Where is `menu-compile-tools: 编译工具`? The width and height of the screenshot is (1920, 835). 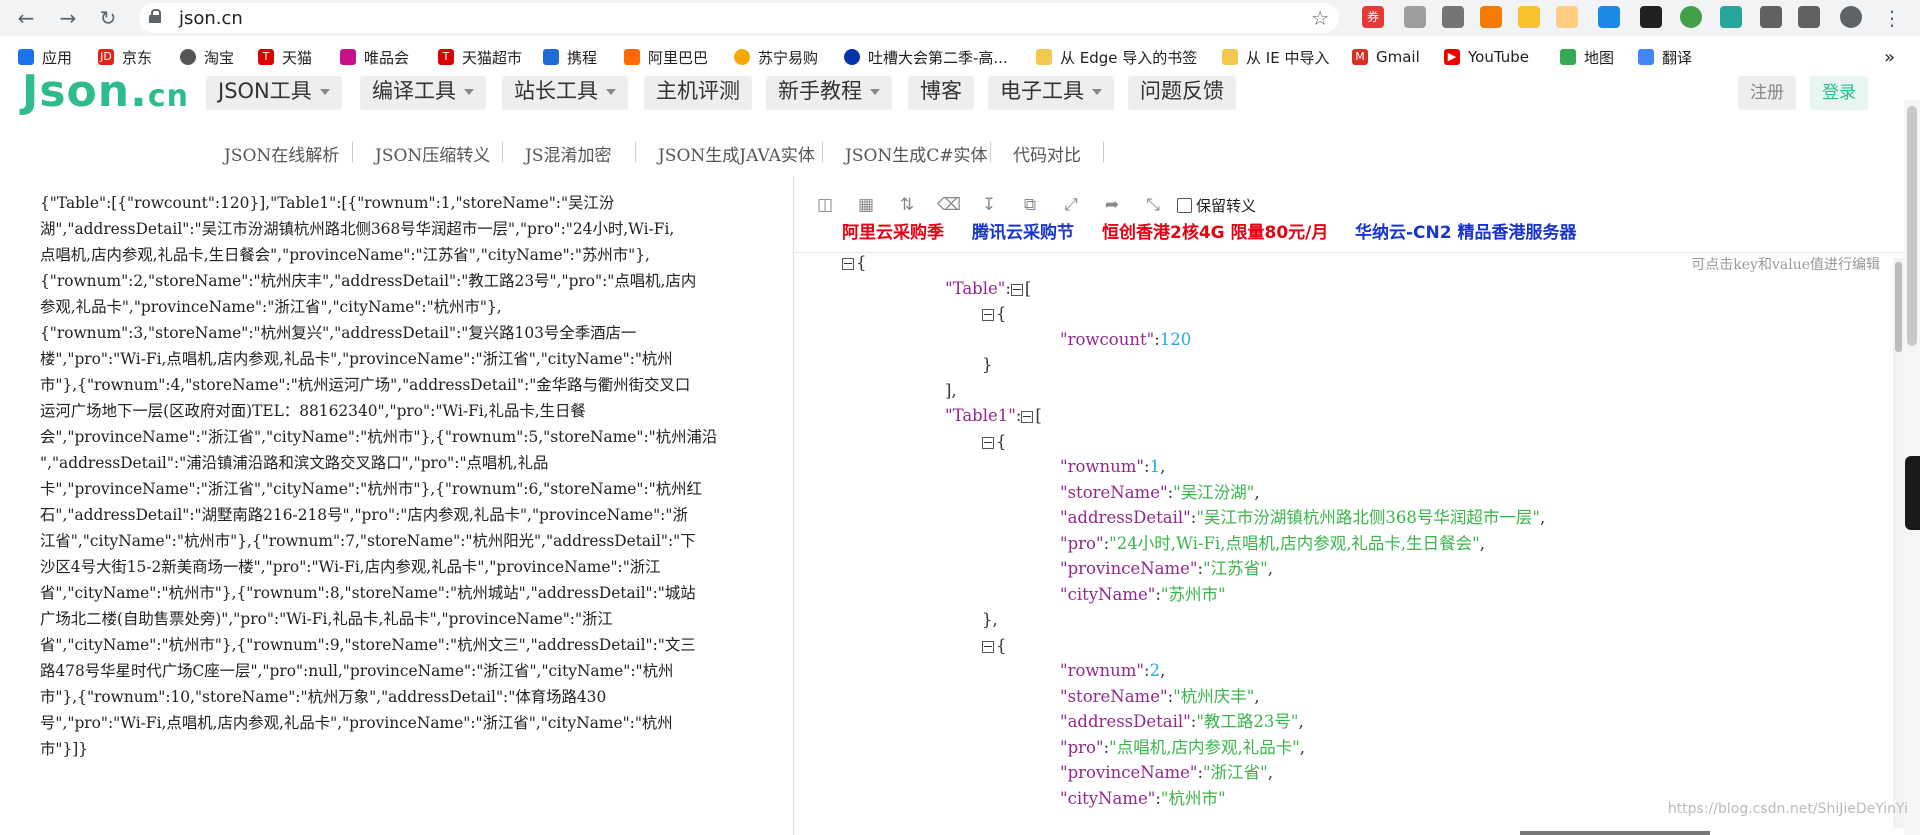
menu-compile-tools: 编译工具 is located at coordinates (423, 93).